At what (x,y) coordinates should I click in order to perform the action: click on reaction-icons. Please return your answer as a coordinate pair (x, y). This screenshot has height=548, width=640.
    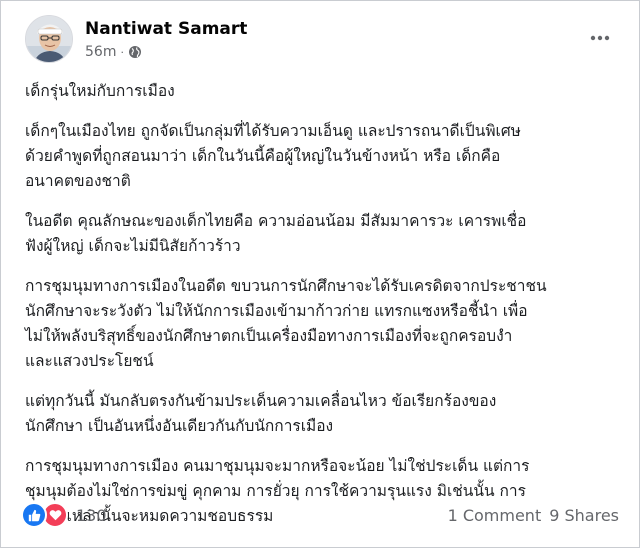
    Looking at the image, I should click on (44, 515).